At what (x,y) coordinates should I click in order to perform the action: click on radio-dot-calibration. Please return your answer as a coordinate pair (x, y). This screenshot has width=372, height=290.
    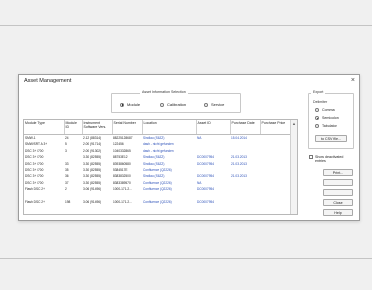
    Looking at the image, I should click on (162, 104).